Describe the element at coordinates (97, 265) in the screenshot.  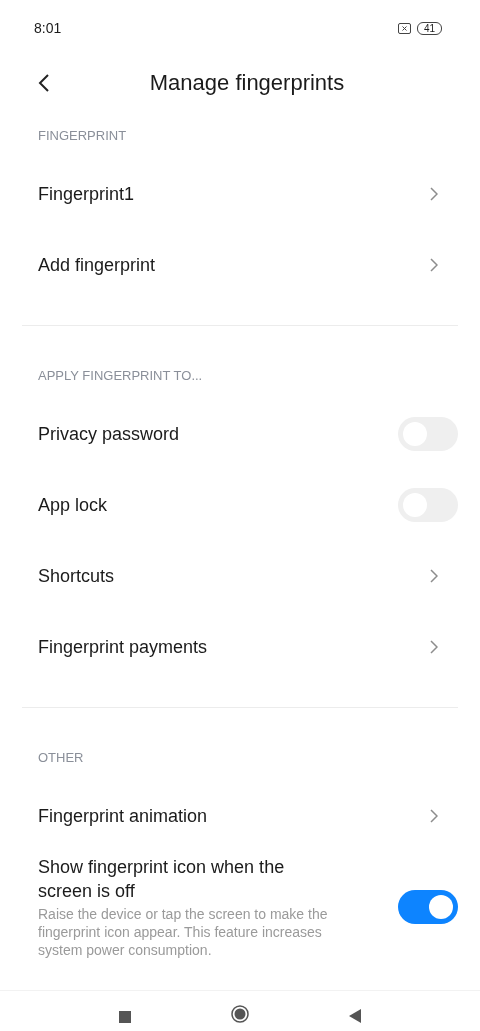
I see `row-label: Add fingerprint` at that location.